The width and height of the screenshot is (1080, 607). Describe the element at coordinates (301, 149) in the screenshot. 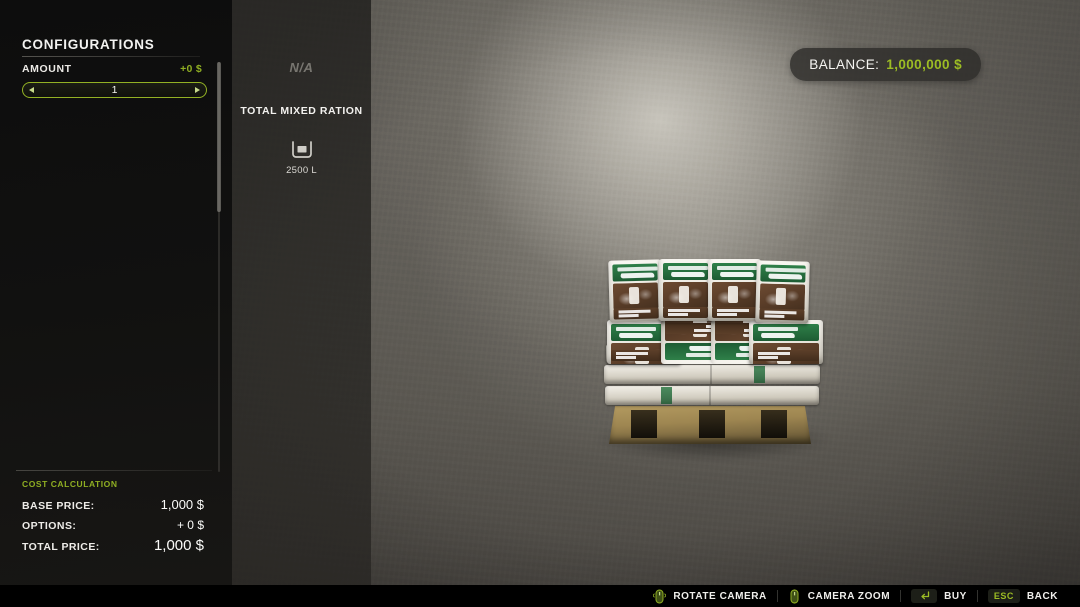

I see `container-capacity-icon` at that location.